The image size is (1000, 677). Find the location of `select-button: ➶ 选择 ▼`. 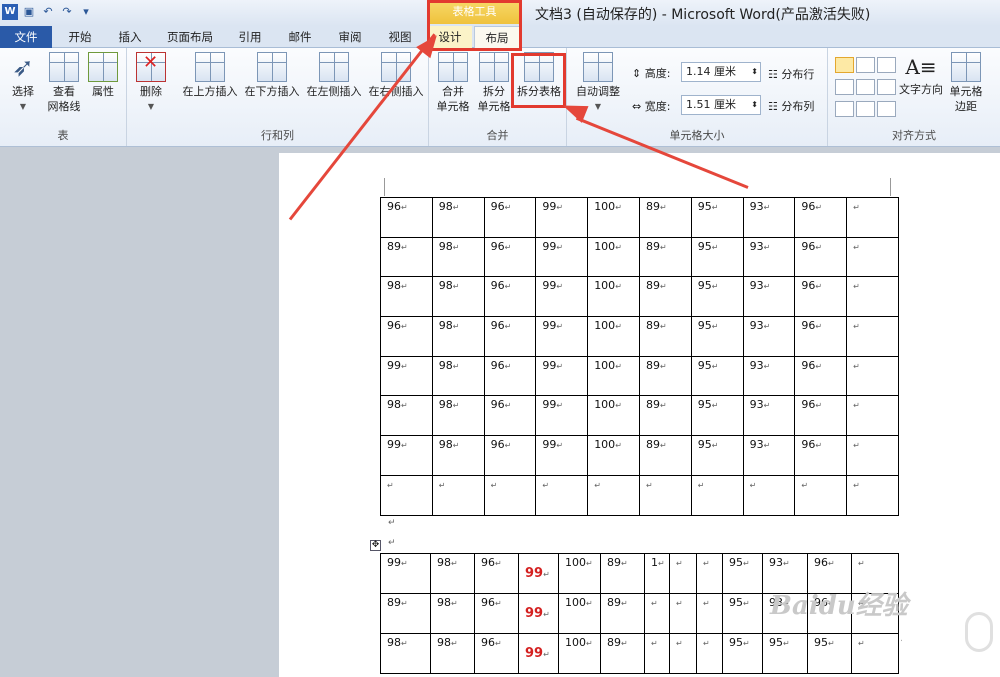

select-button: ➶ 选择 ▼ is located at coordinates (23, 83).